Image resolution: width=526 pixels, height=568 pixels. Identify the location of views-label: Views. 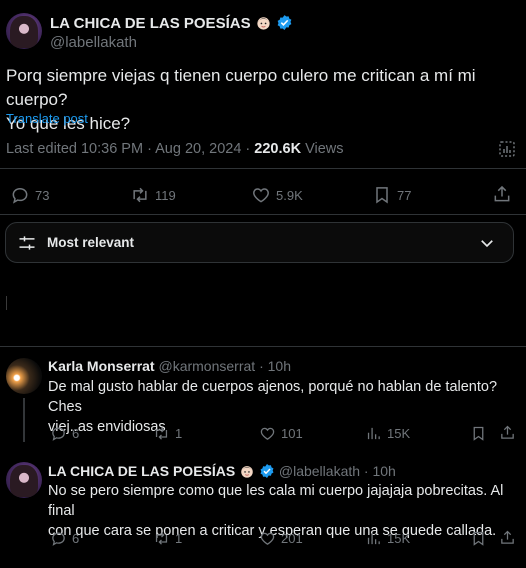
(322, 149).